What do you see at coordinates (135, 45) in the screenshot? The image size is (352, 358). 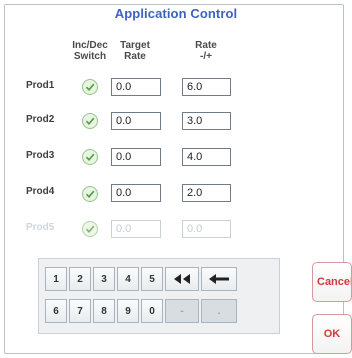 I see `header-target-line1: Target` at bounding box center [135, 45].